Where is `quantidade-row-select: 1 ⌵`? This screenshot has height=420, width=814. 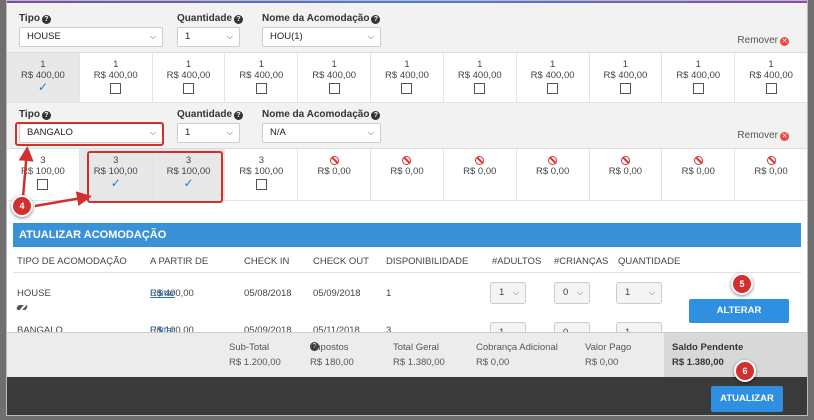 quantidade-row-select: 1 ⌵ is located at coordinates (639, 293).